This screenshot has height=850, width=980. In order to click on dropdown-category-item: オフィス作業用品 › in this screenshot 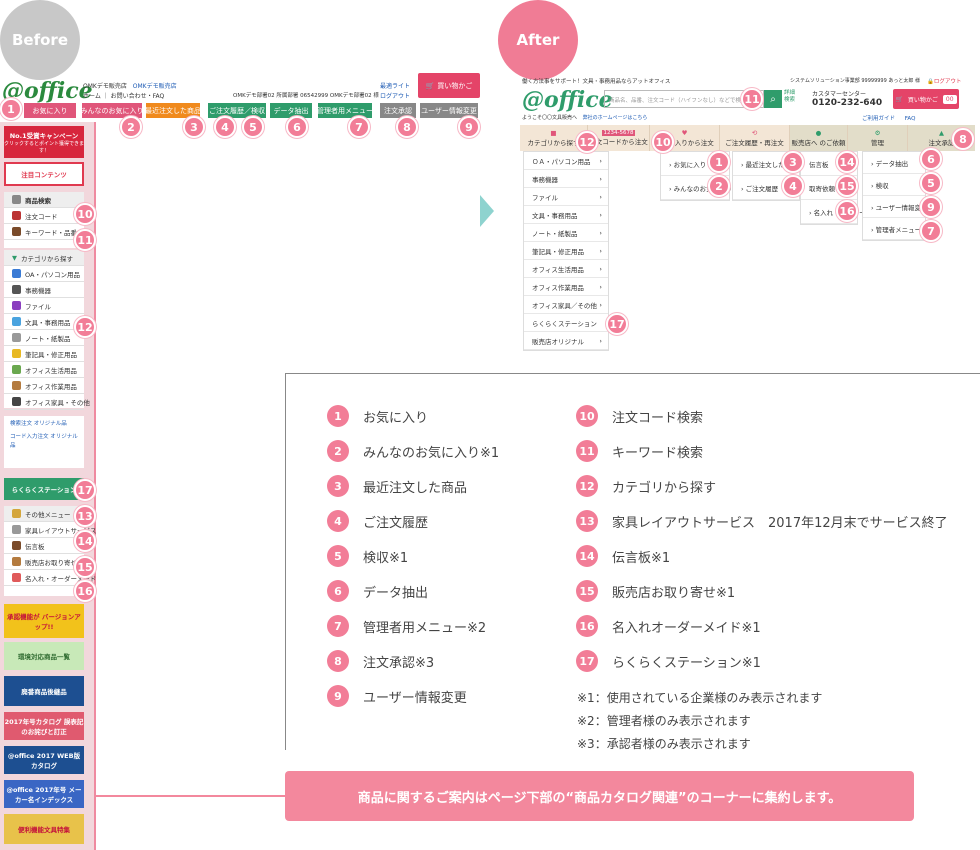, I will do `click(566, 287)`.